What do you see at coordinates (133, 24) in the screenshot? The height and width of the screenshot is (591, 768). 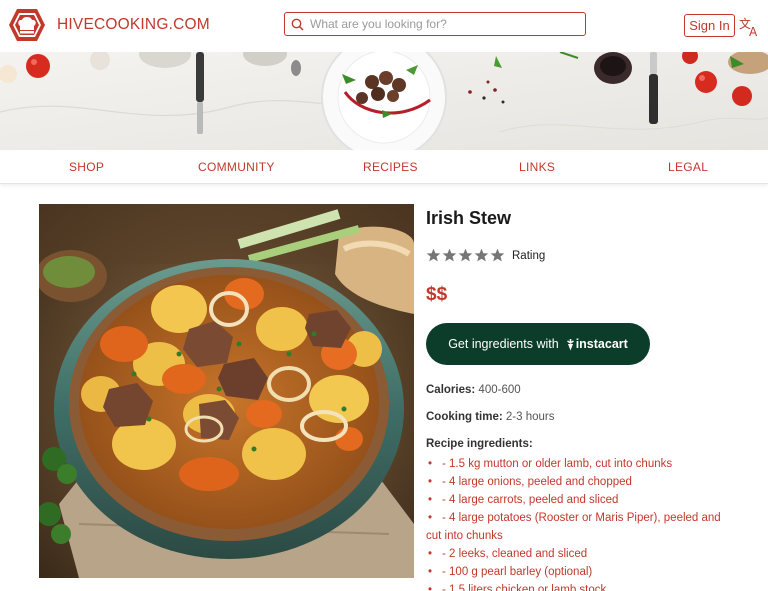 I see `site-name: HIVECOOKING.COM` at bounding box center [133, 24].